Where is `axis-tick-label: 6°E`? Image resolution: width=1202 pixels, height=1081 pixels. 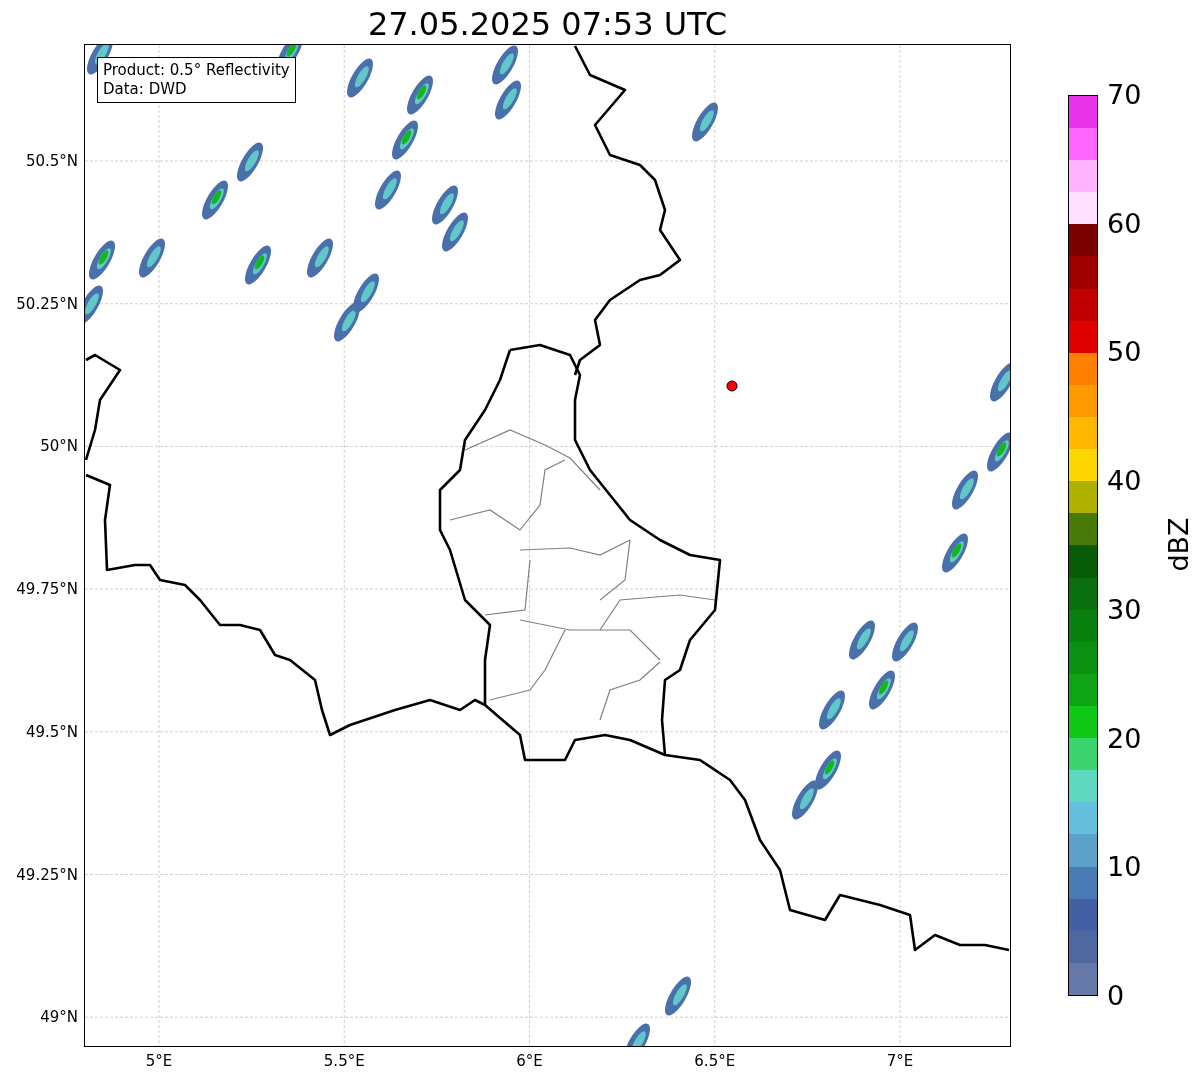
axis-tick-label: 6°E is located at coordinates (529, 1061).